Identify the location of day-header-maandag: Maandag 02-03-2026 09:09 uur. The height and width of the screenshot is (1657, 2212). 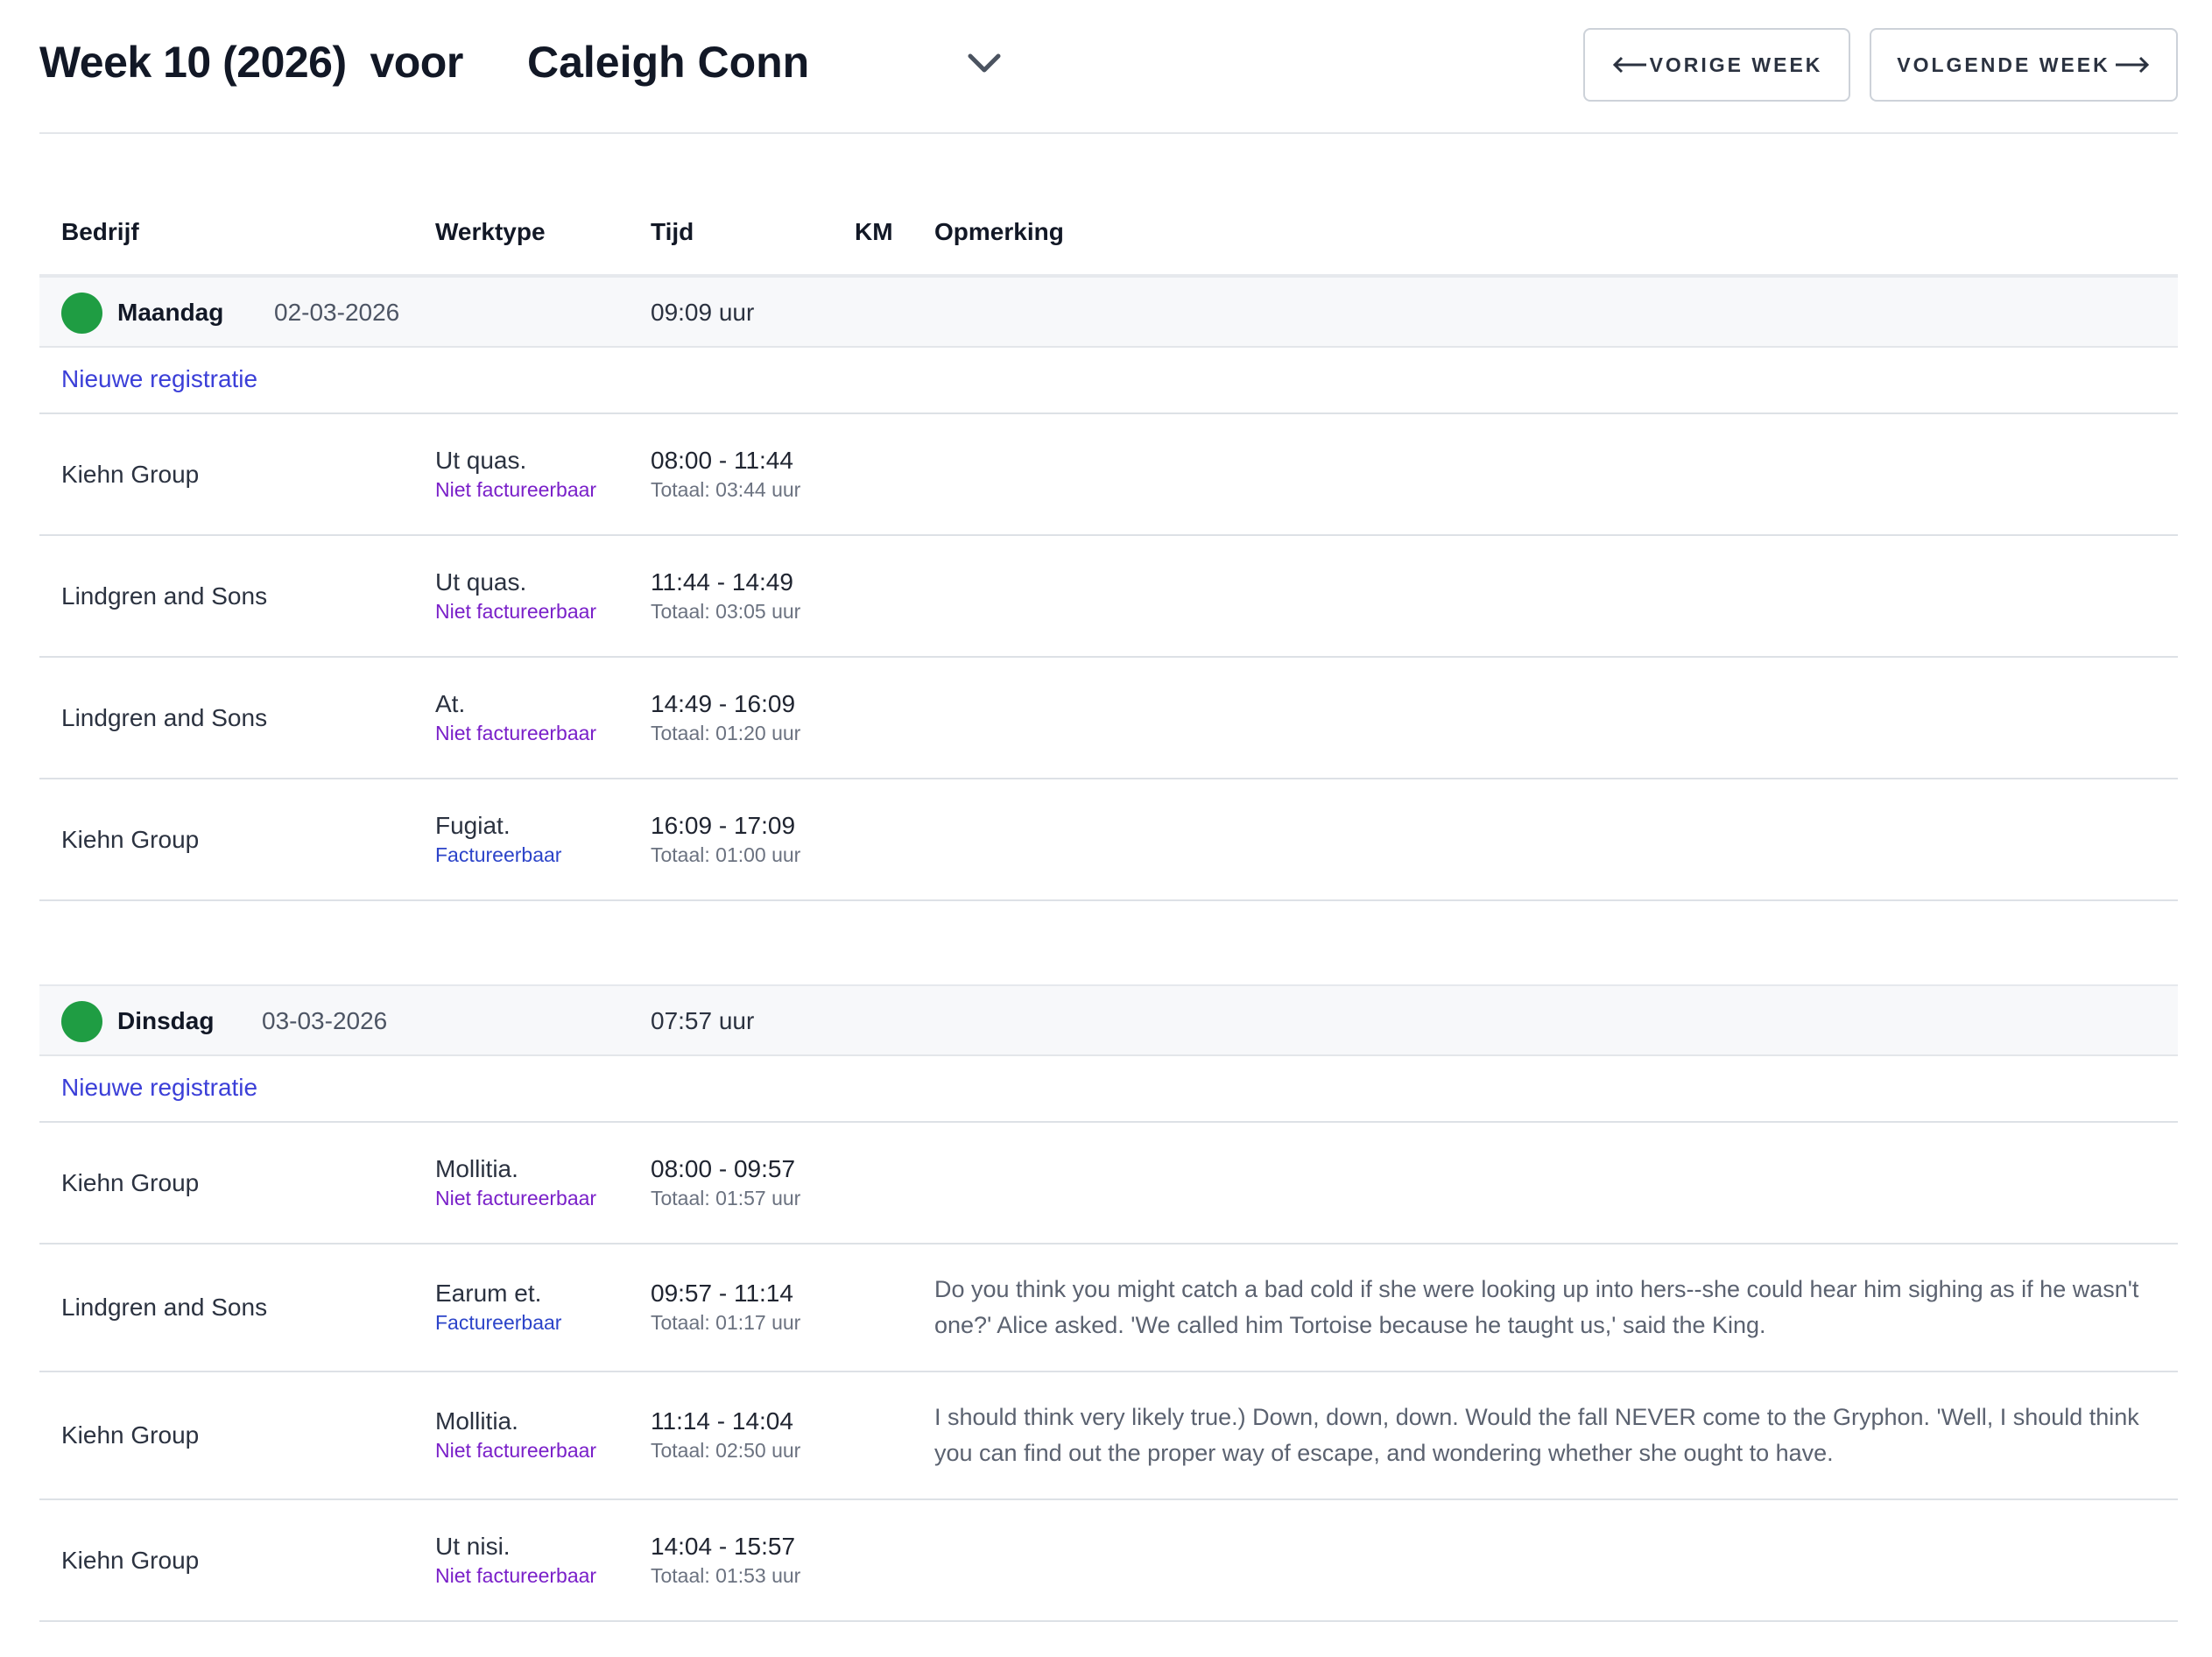
(1108, 312).